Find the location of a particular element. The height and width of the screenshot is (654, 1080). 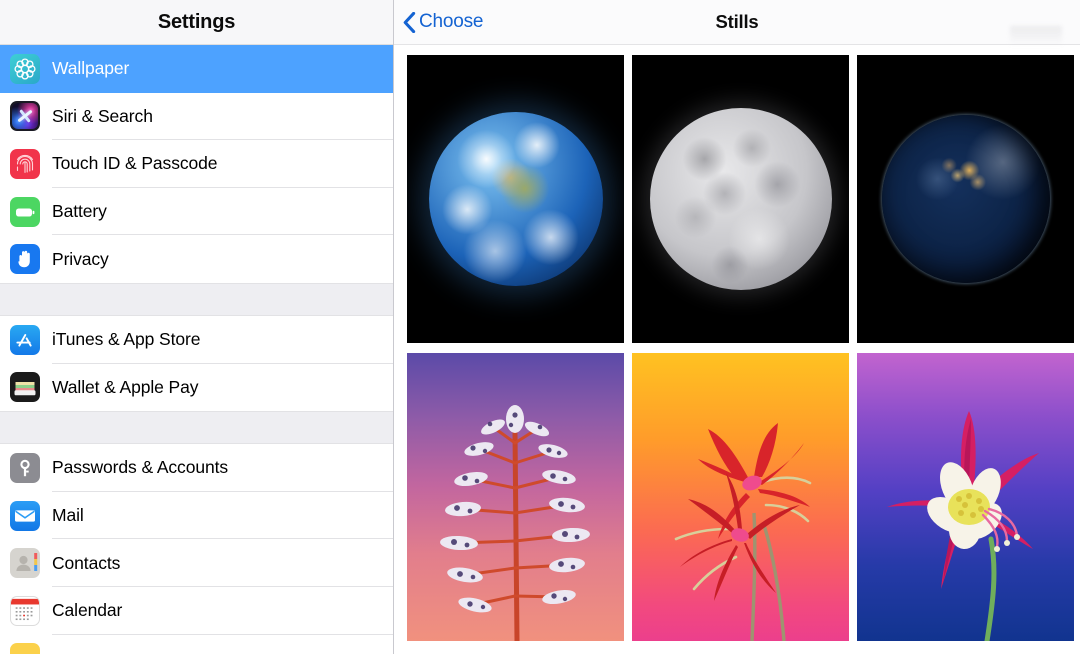

calendar-icon is located at coordinates (25, 610).